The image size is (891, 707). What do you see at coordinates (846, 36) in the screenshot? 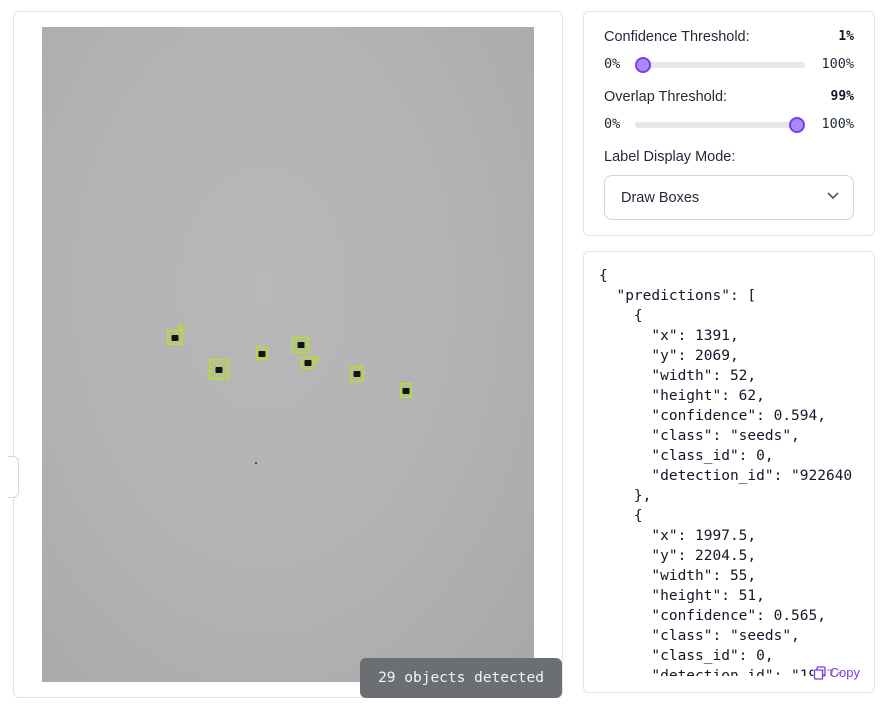
I see `confidence-threshold-value: 1%` at bounding box center [846, 36].